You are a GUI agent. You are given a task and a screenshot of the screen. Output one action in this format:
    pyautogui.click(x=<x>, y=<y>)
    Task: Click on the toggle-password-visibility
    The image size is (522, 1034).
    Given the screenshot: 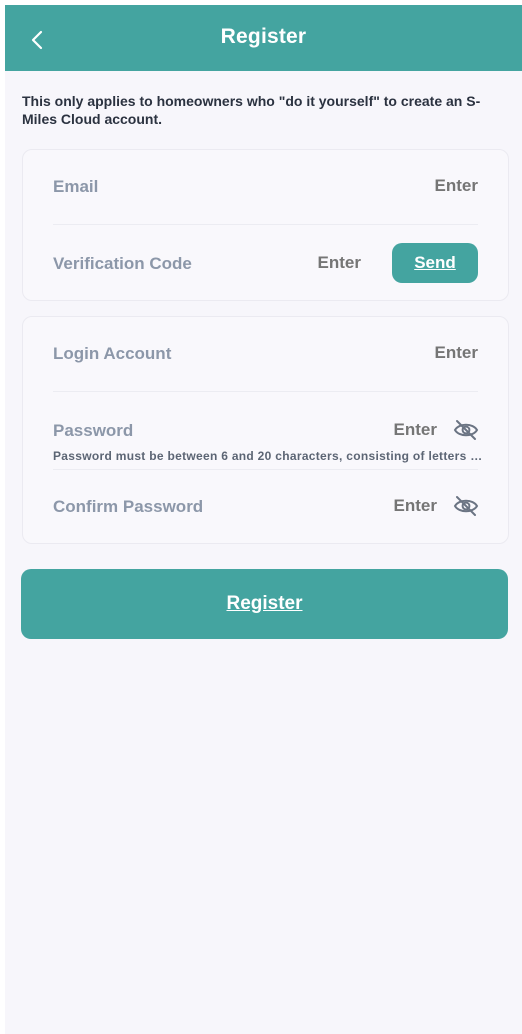 What is the action you would take?
    pyautogui.click(x=466, y=430)
    